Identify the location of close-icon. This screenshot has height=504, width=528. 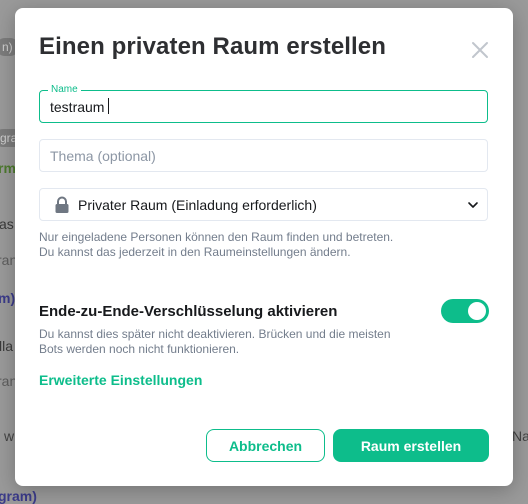
(480, 50).